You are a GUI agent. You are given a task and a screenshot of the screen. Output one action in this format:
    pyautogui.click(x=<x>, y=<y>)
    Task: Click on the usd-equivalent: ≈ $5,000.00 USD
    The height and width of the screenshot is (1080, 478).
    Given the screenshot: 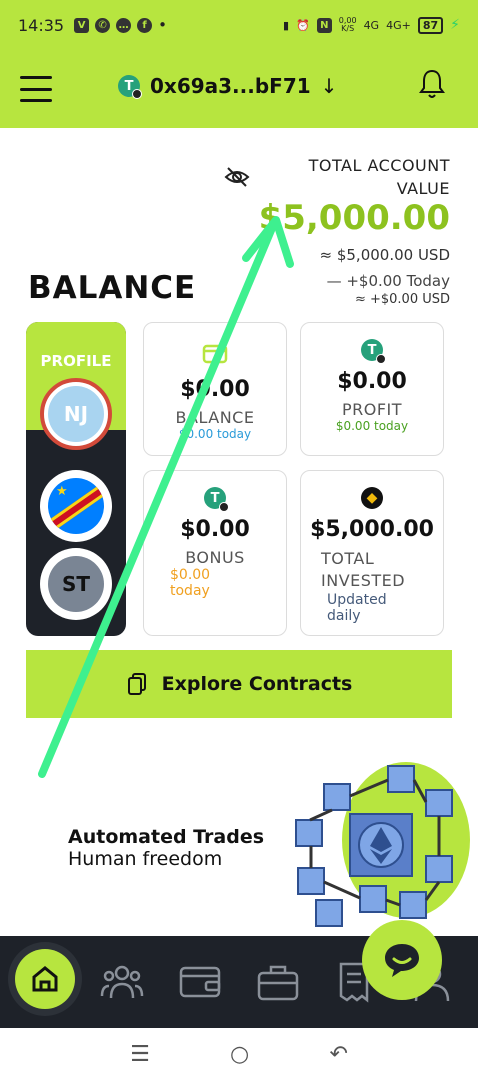 What is the action you would take?
    pyautogui.click(x=385, y=255)
    